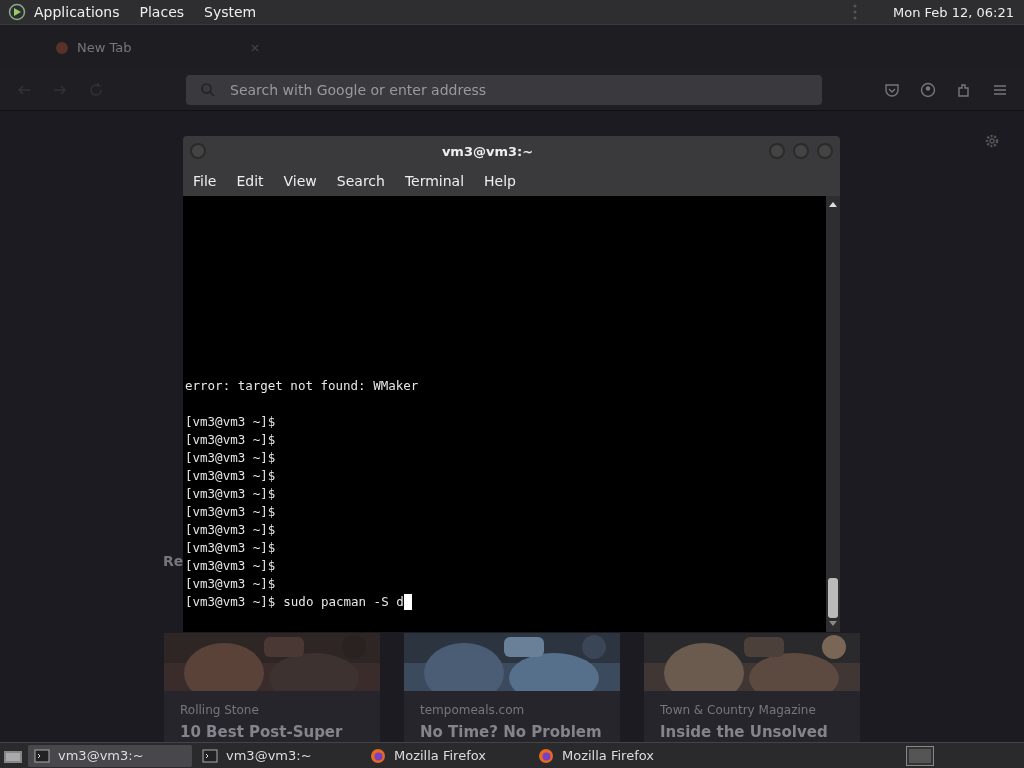 This screenshot has width=1024, height=768. I want to click on clock: Mon Feb 12, 06:21, so click(953, 12).